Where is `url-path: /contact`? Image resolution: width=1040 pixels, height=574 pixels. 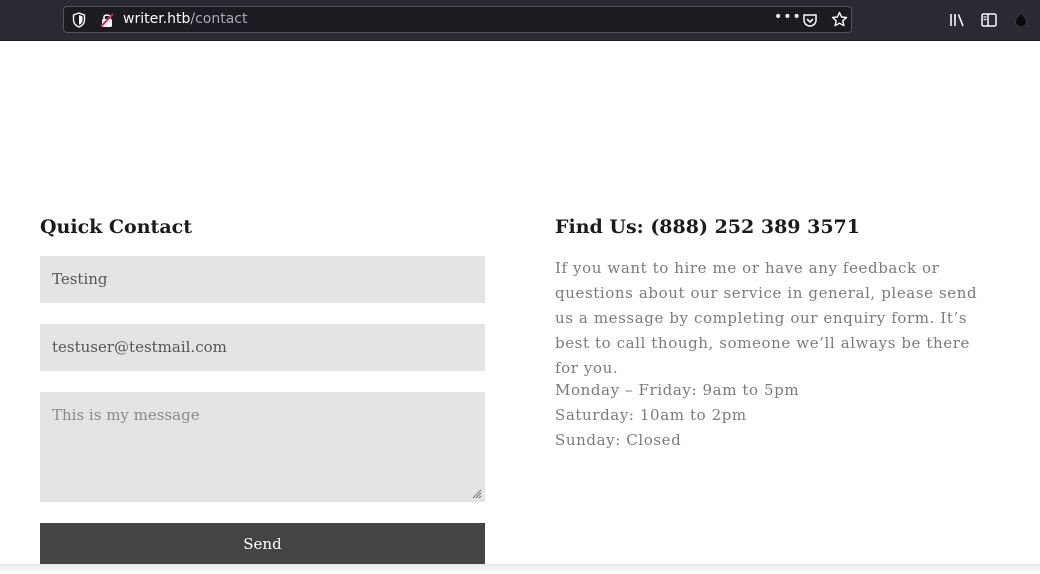 url-path: /contact is located at coordinates (219, 19).